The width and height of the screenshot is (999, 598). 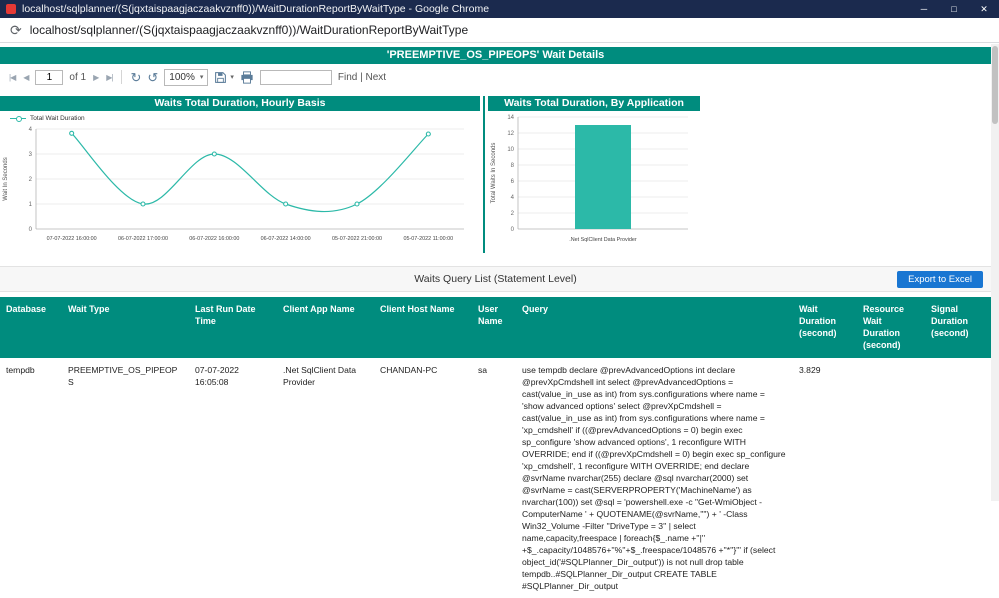 What do you see at coordinates (135, 77) in the screenshot?
I see `refresh-icon: ↻` at bounding box center [135, 77].